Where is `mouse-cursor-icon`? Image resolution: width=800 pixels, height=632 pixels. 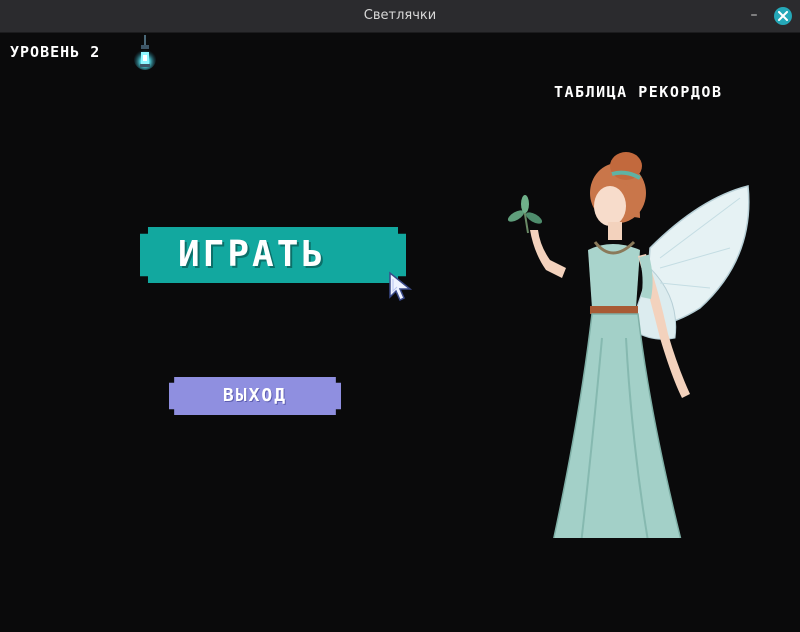
mouse-cursor-icon is located at coordinates (401, 286).